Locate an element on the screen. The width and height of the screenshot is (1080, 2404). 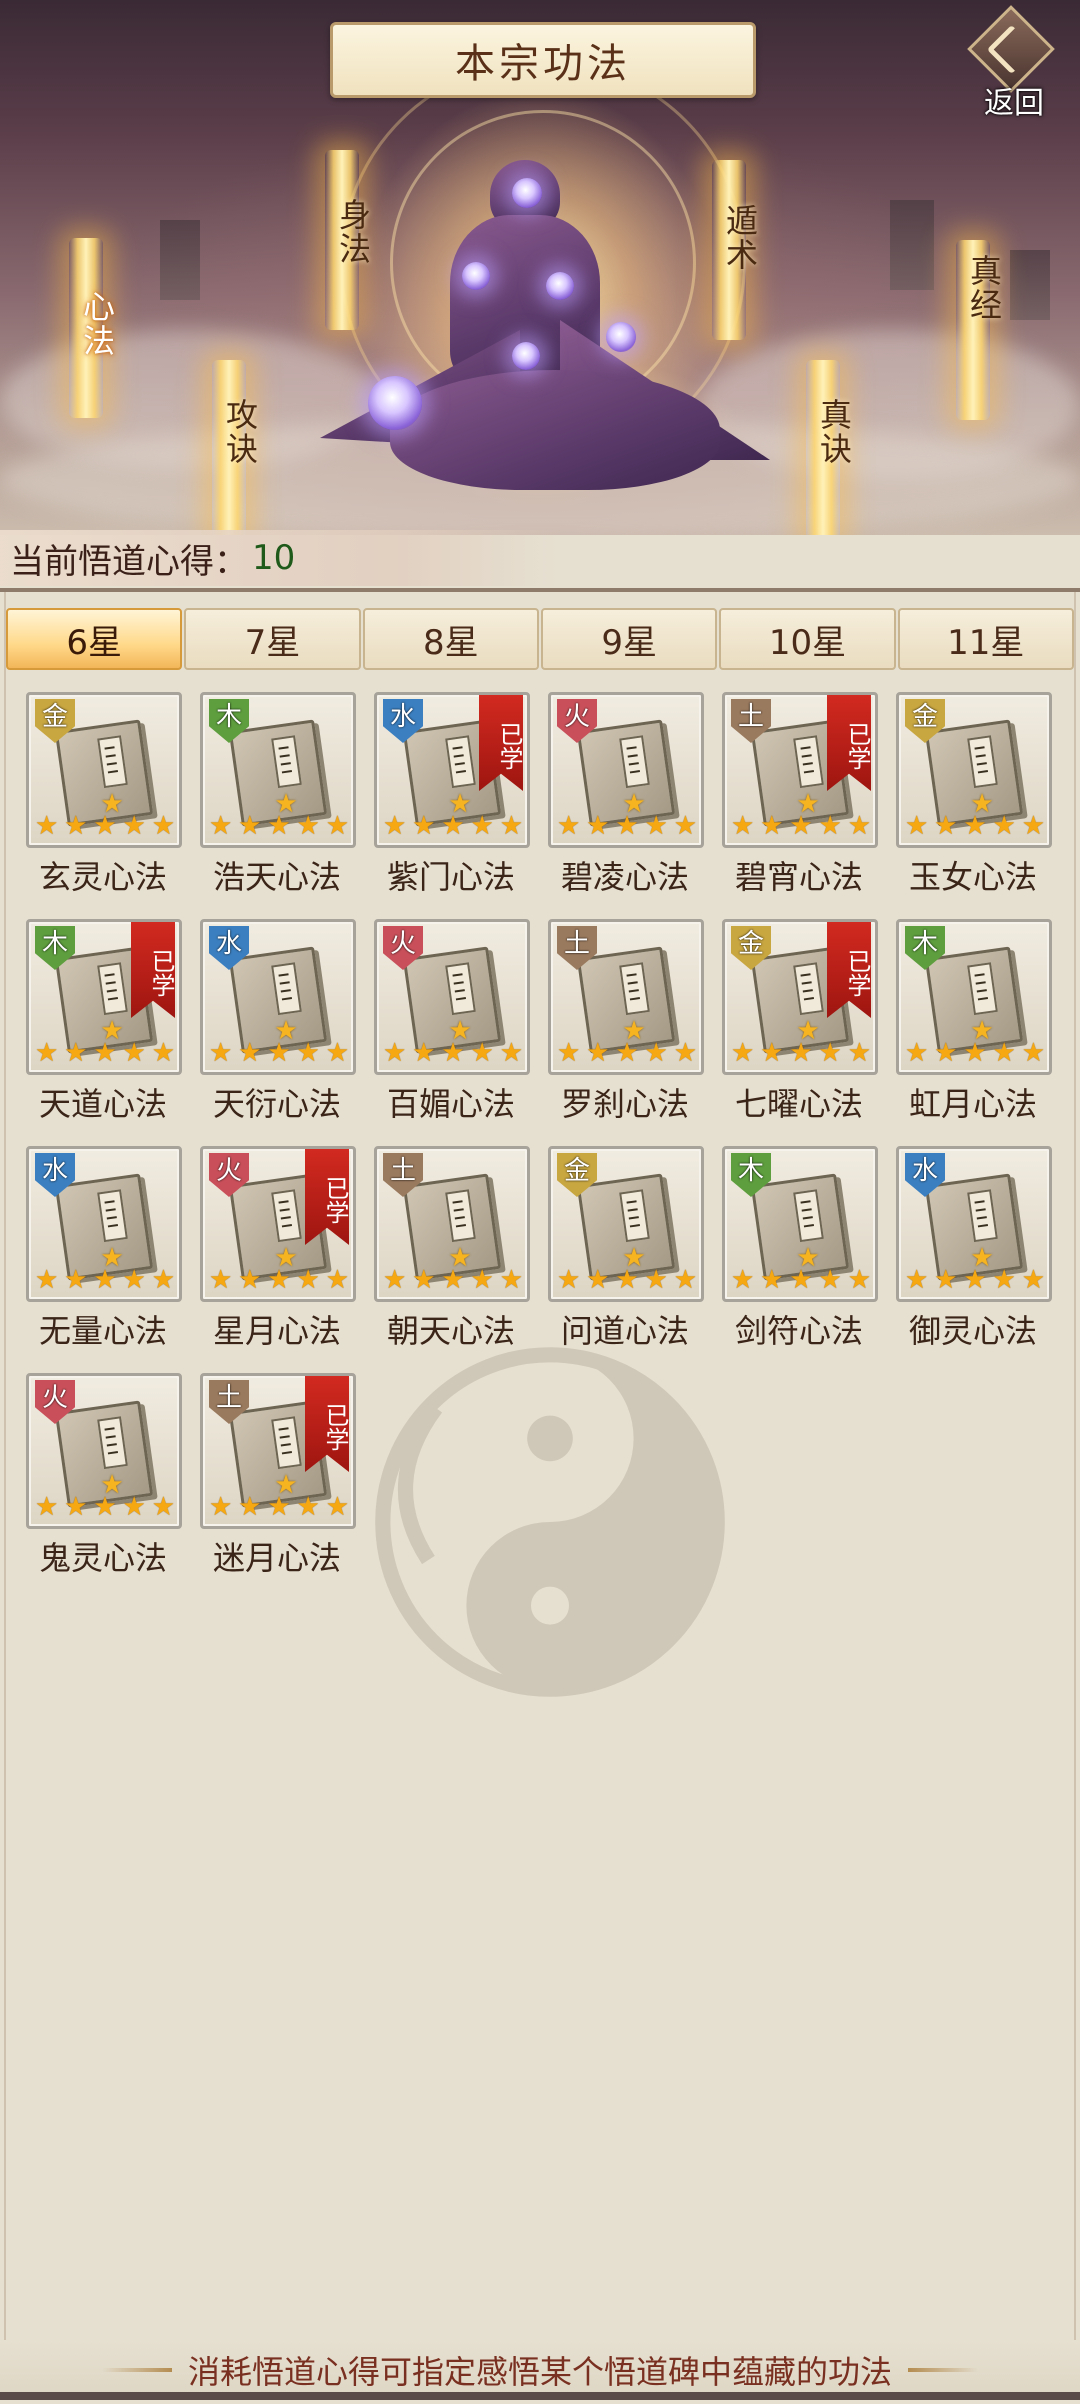
yinyang-watermark-icon is located at coordinates (550, 1522).